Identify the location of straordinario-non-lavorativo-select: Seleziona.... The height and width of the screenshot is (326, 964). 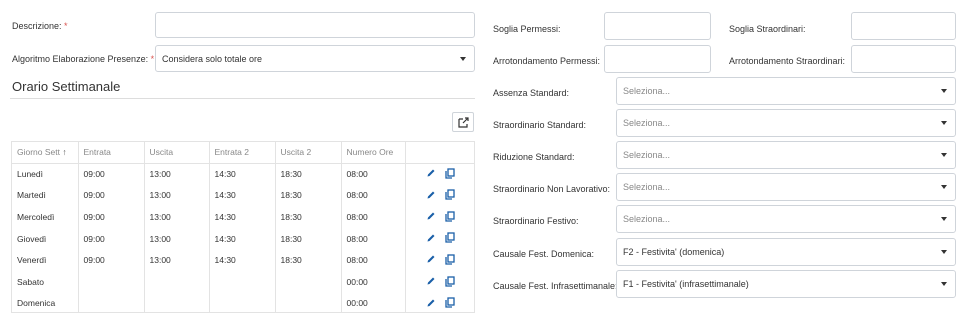
(786, 187).